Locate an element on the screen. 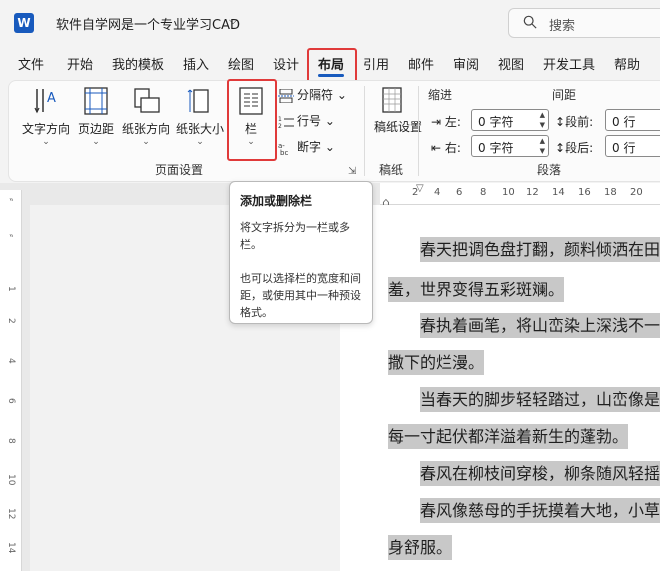  ruler-tick: 4 is located at coordinates (11, 361).